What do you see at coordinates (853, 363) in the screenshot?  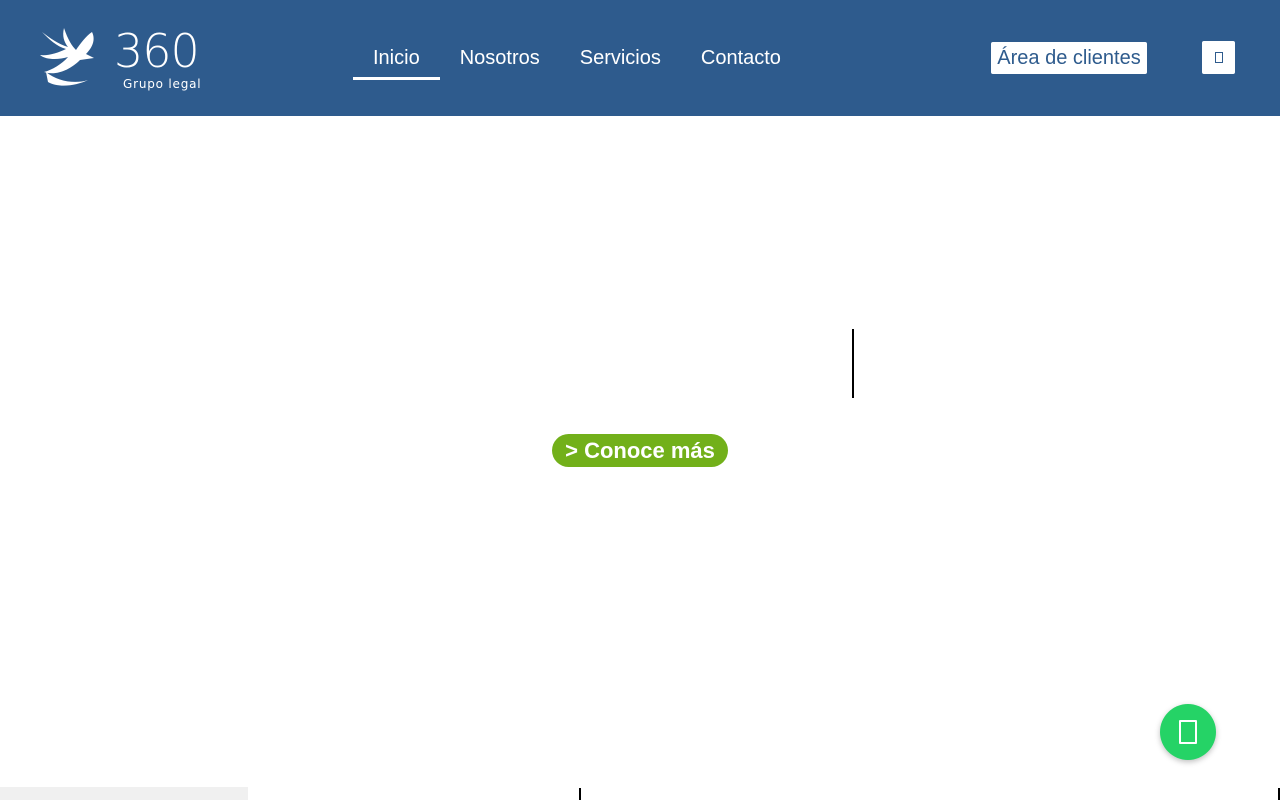 I see `text-cursor` at bounding box center [853, 363].